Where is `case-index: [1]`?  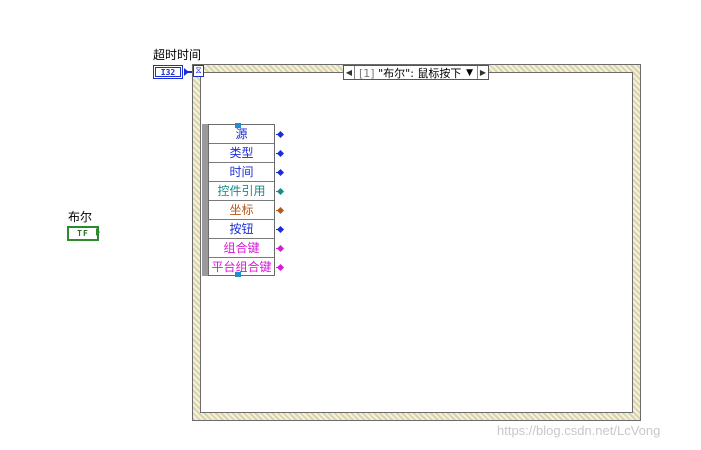 case-index: [1] is located at coordinates (367, 73).